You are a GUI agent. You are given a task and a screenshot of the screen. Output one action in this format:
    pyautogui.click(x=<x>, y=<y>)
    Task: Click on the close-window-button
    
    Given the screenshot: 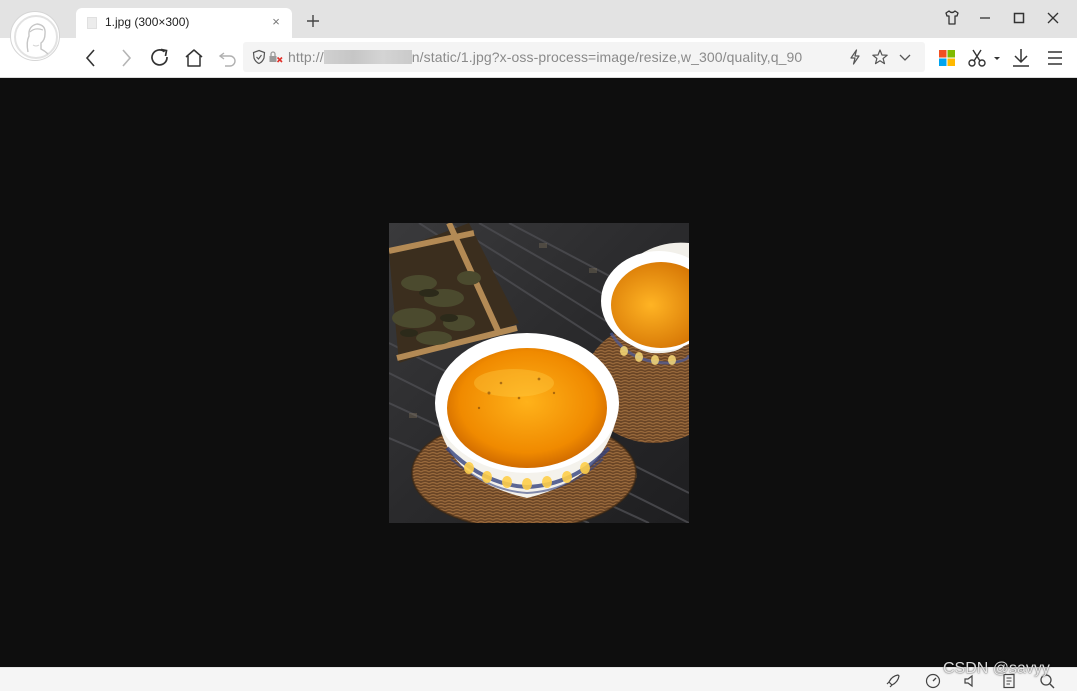 What is the action you would take?
    pyautogui.click(x=1053, y=18)
    